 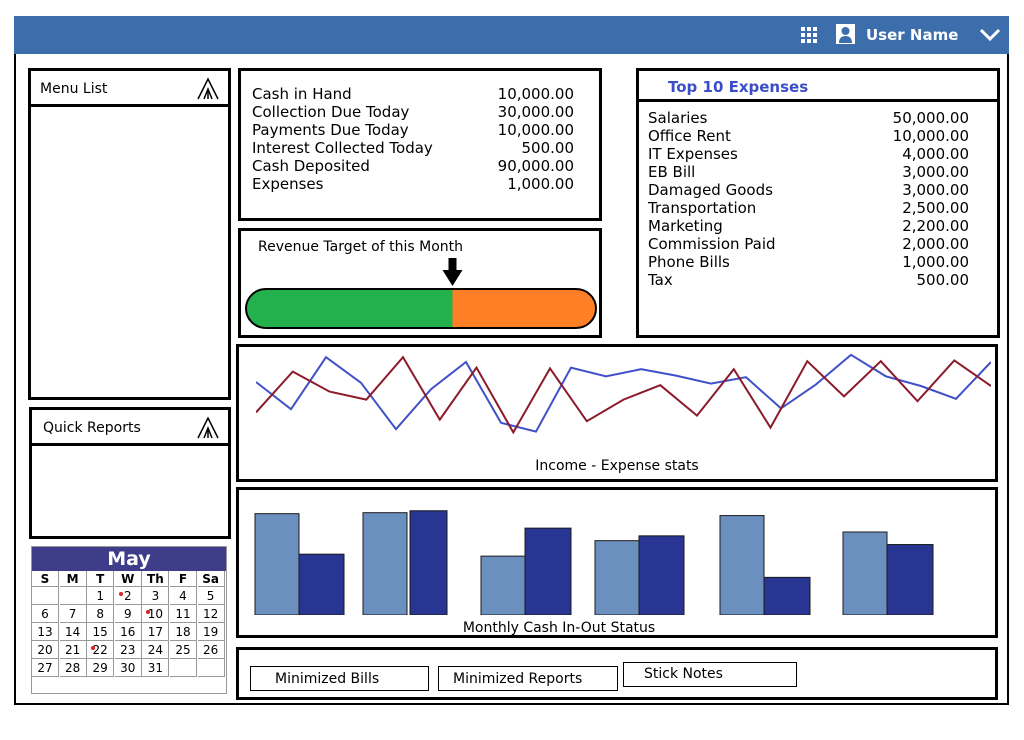 What do you see at coordinates (73, 668) in the screenshot?
I see `calendar-day: 28` at bounding box center [73, 668].